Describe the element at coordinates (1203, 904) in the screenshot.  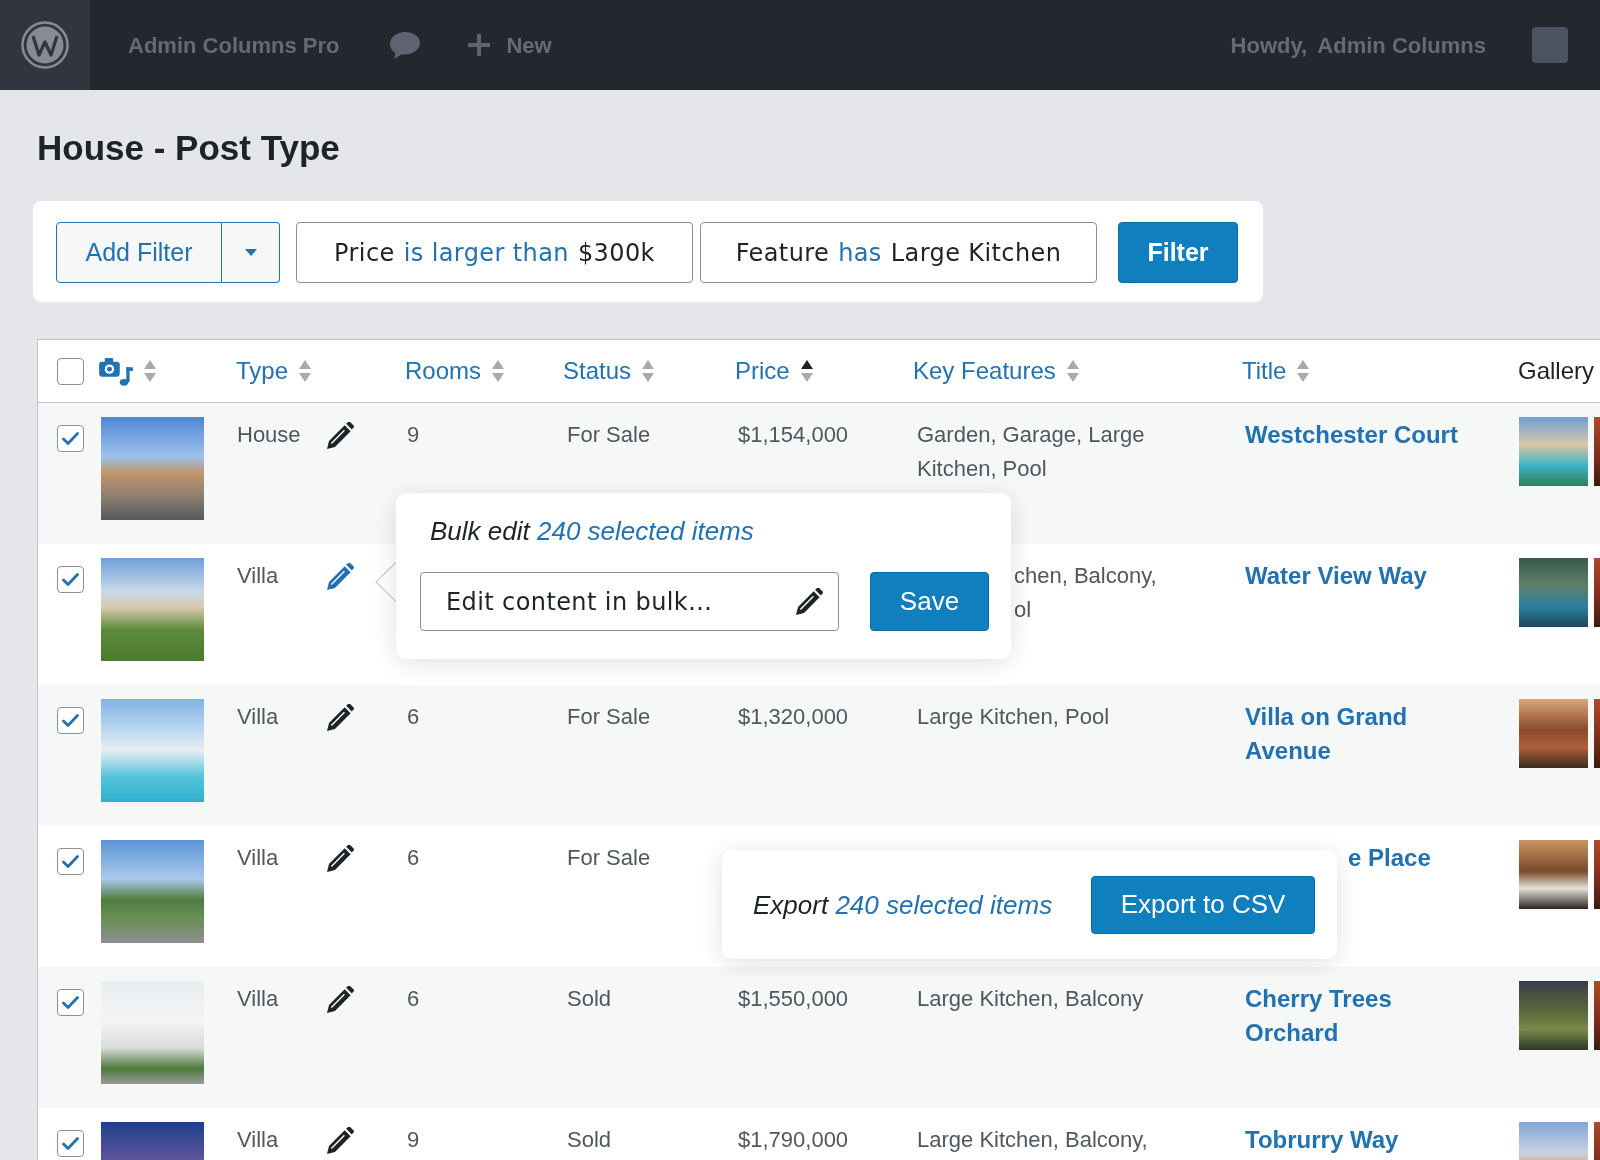
I see `export-csv-button: Export to CSV` at that location.